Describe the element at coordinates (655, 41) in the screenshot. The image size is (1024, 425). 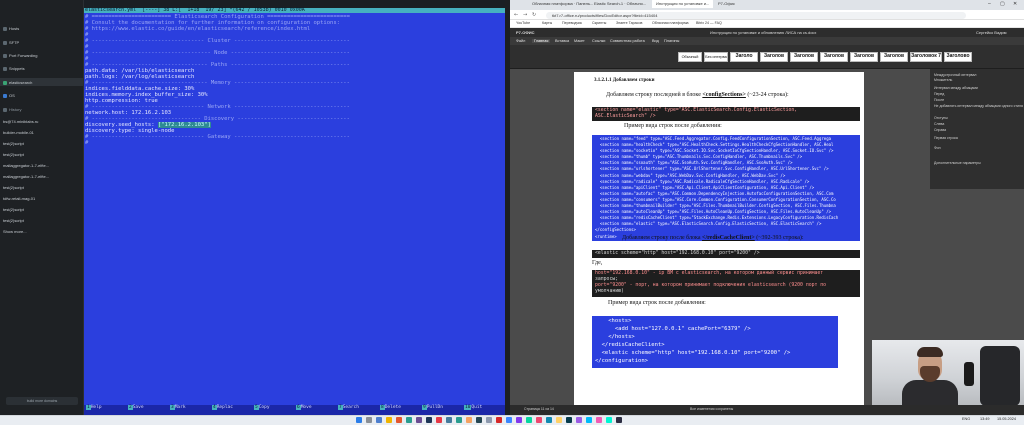
I see `ribbon-tab-view: Вид` at that location.